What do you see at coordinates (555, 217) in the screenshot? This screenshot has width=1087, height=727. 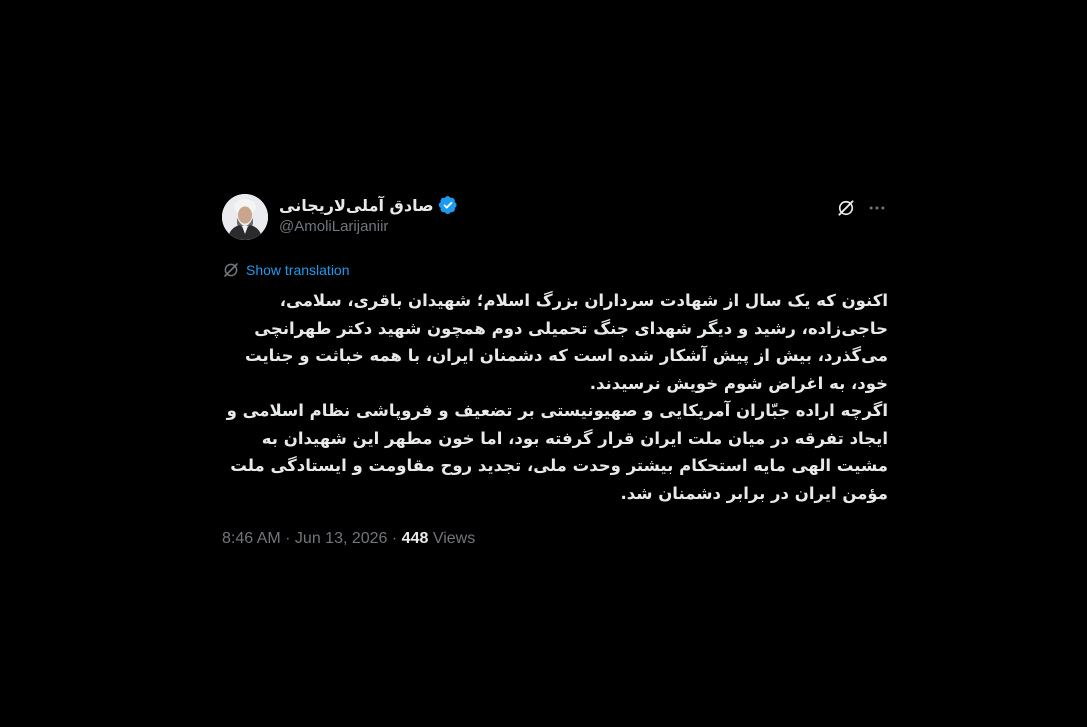 I see `tweet-header: صادق آملی‌لاریجانی @AmoliLarijaniir` at bounding box center [555, 217].